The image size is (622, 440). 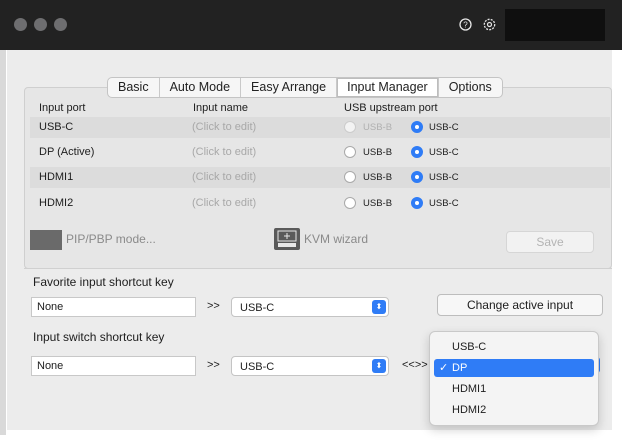 What do you see at coordinates (514, 410) in the screenshot?
I see `menu-item-hdmi2: HDMI2` at bounding box center [514, 410].